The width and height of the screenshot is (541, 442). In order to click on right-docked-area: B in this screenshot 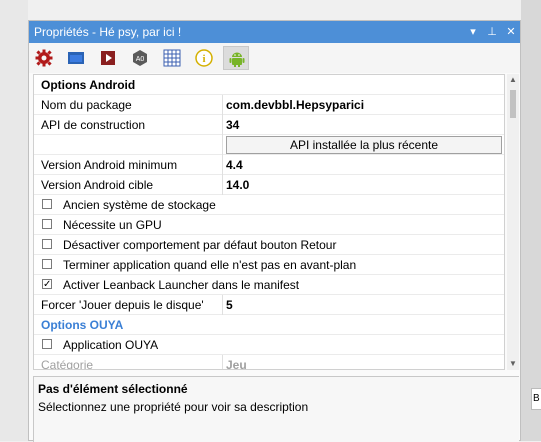, I will do `click(531, 220)`.